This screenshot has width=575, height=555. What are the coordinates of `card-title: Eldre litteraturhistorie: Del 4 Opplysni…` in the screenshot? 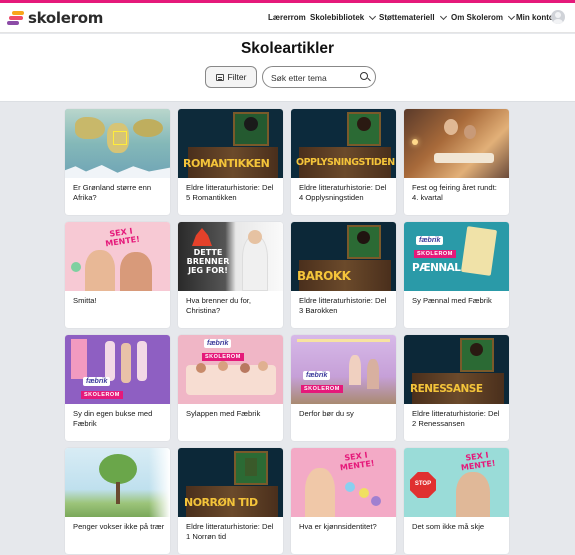 It's located at (343, 192).